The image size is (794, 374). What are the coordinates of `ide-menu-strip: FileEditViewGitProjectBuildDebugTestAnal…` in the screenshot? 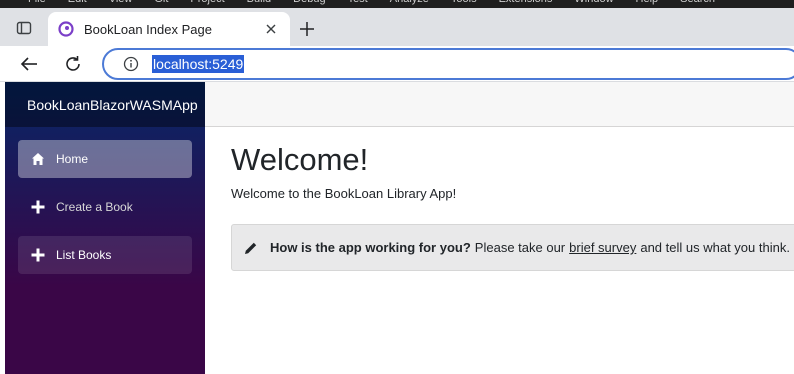 It's located at (397, 4).